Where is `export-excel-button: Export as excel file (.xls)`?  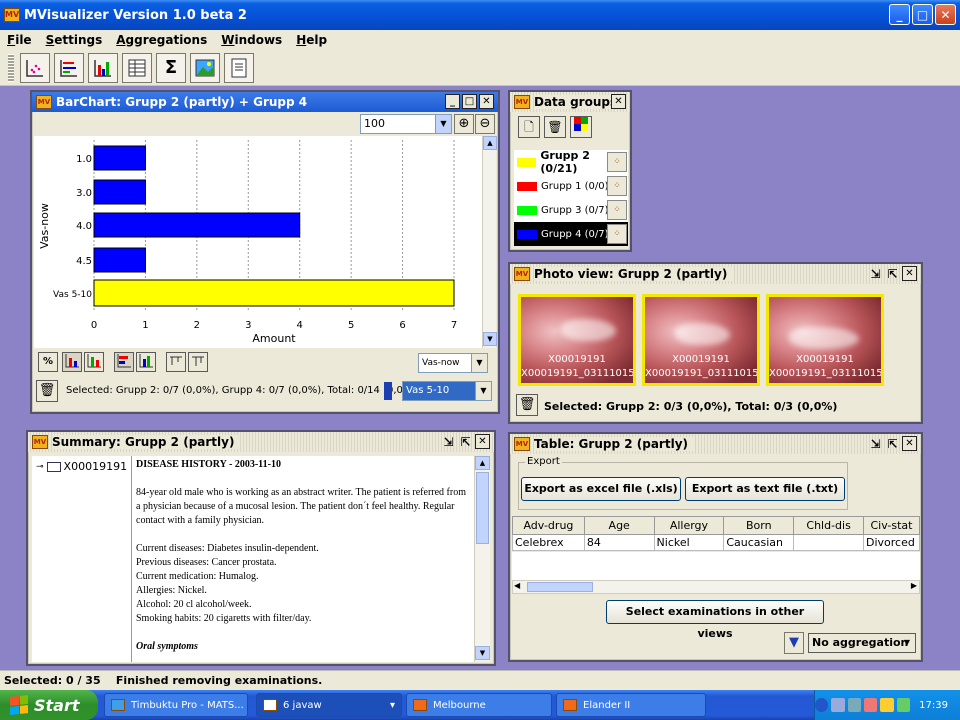
export-excel-button: Export as excel file (.xls) is located at coordinates (601, 489).